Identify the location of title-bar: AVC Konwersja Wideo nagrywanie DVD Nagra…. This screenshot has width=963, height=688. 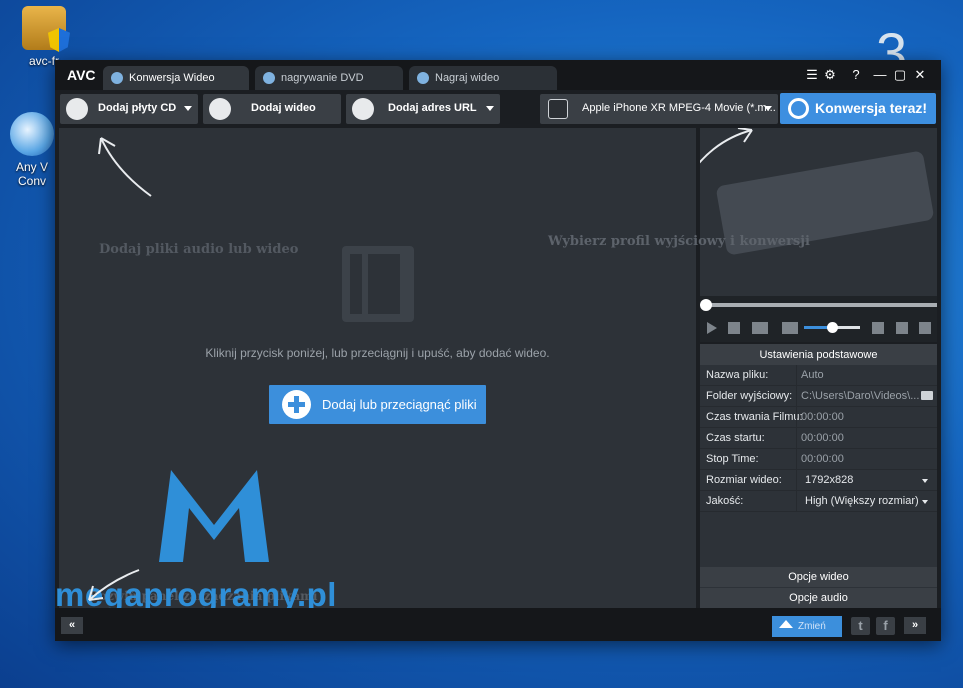
(498, 75).